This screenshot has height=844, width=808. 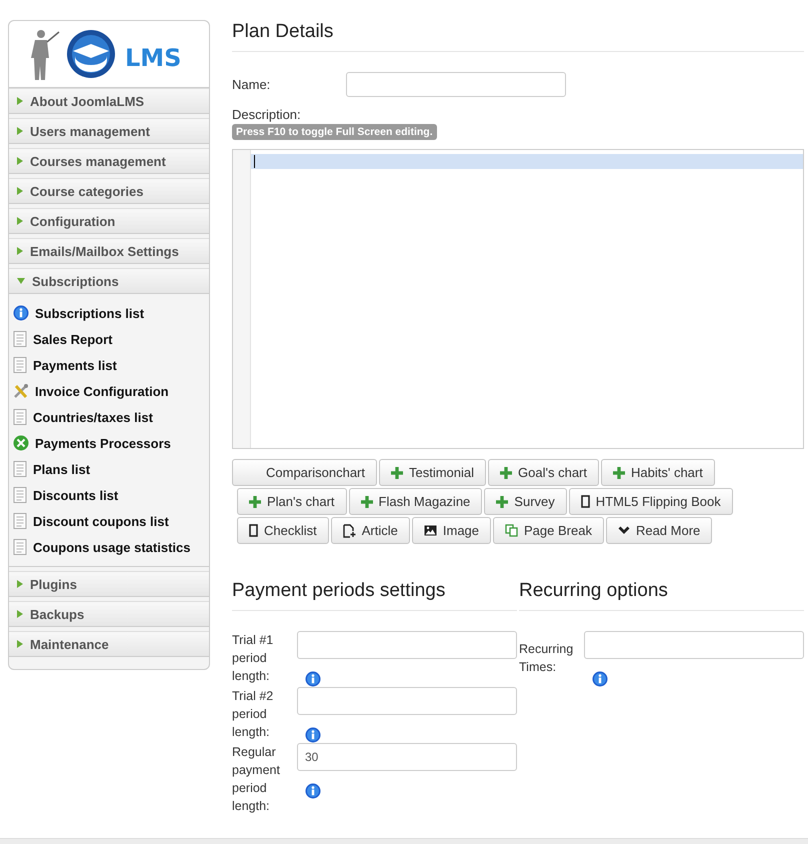 I want to click on section-title: Recurring options, so click(x=661, y=595).